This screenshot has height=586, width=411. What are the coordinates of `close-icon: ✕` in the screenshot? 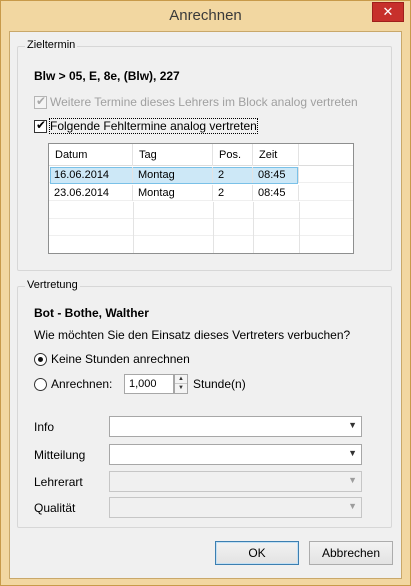 It's located at (388, 11).